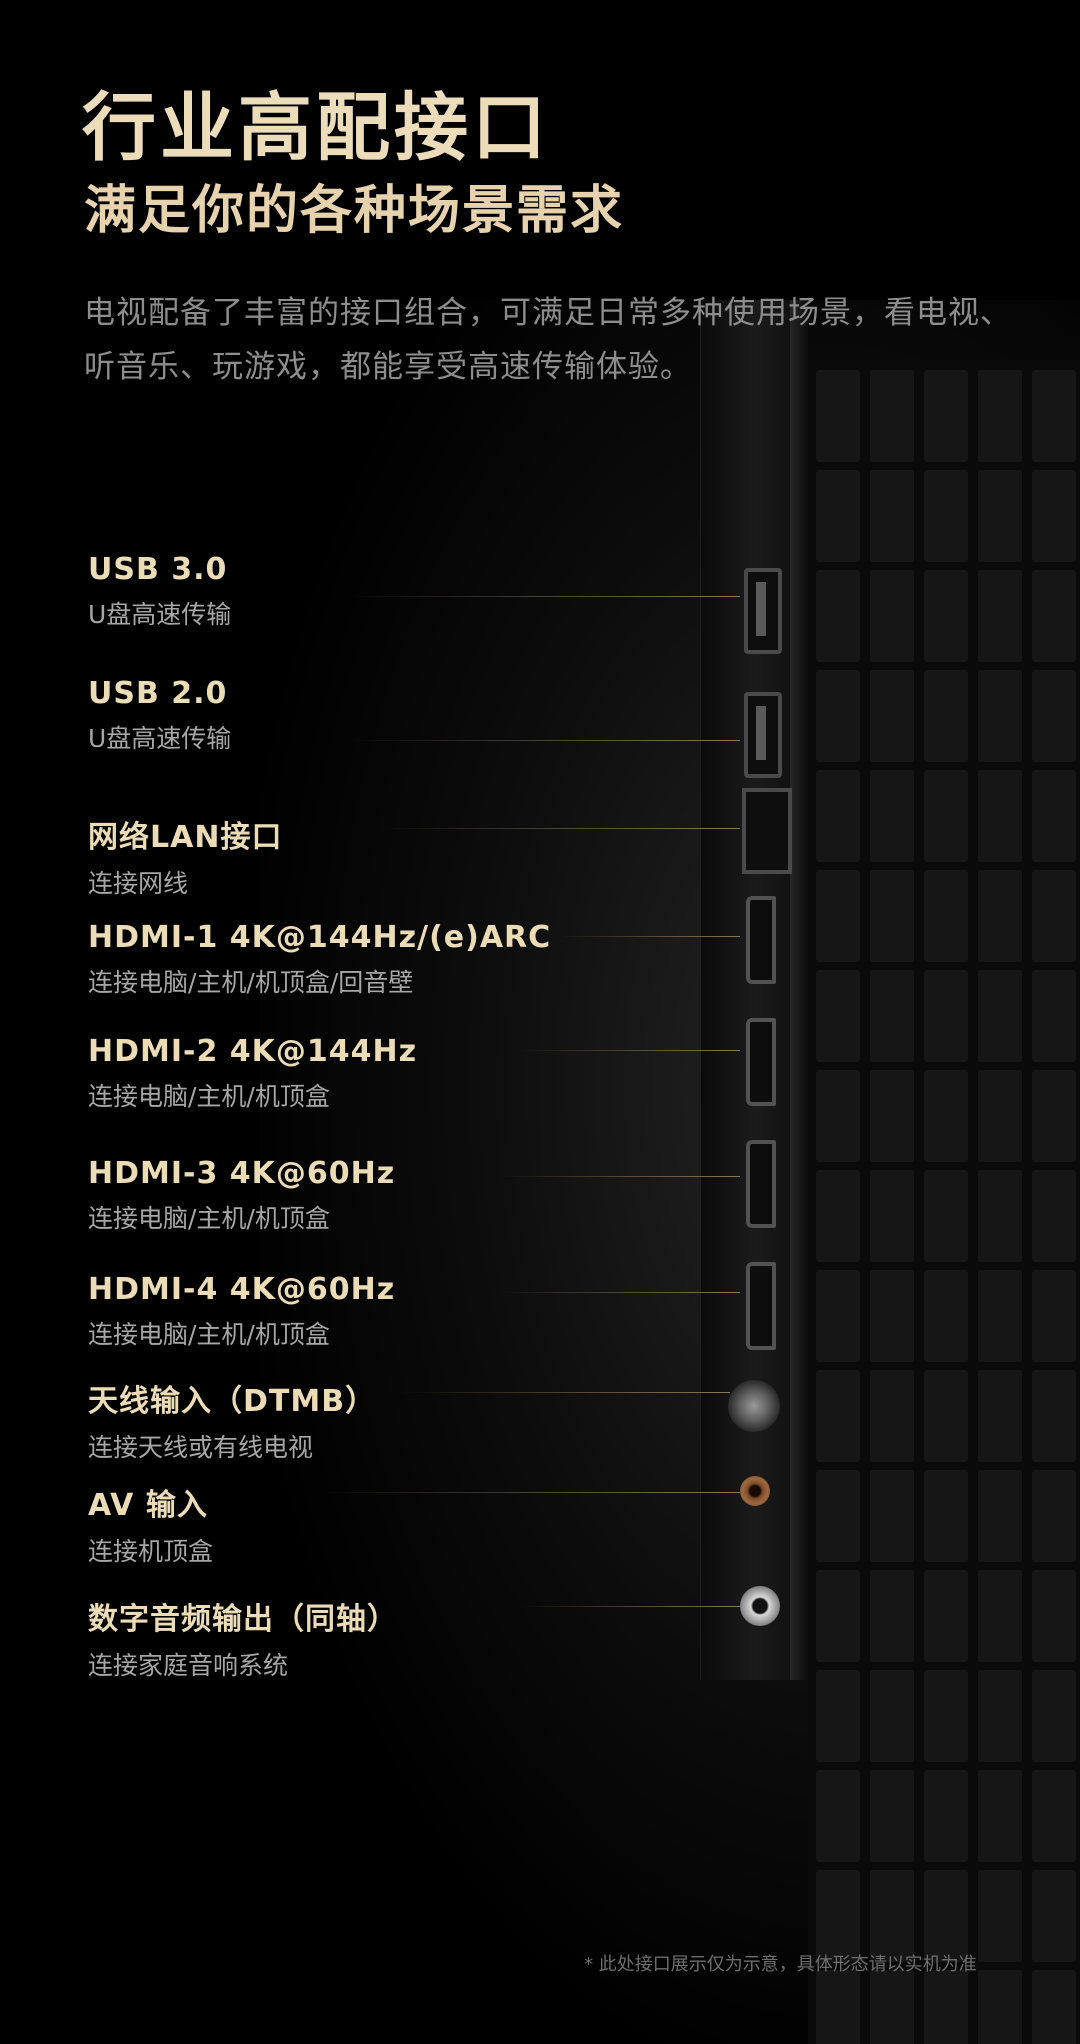  What do you see at coordinates (316, 128) in the screenshot?
I see `page-title: 行业高配接口` at bounding box center [316, 128].